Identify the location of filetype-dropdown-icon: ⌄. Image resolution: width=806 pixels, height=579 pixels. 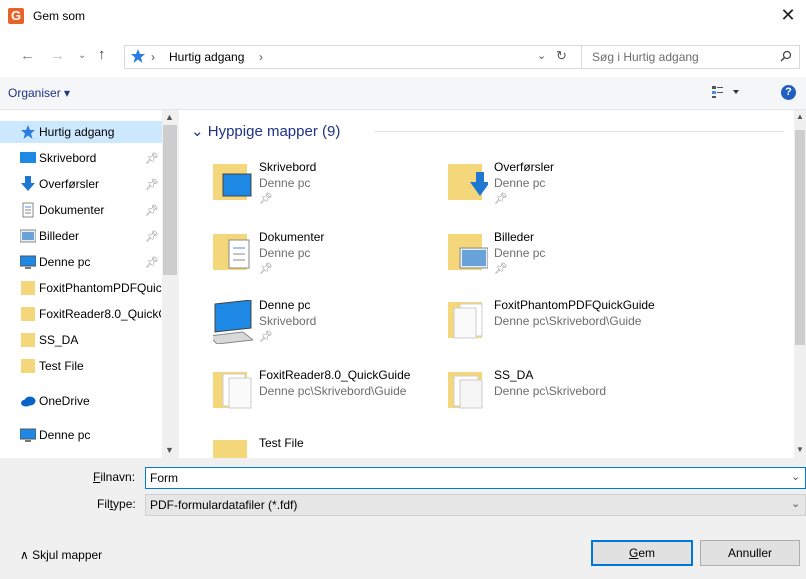
(795, 503).